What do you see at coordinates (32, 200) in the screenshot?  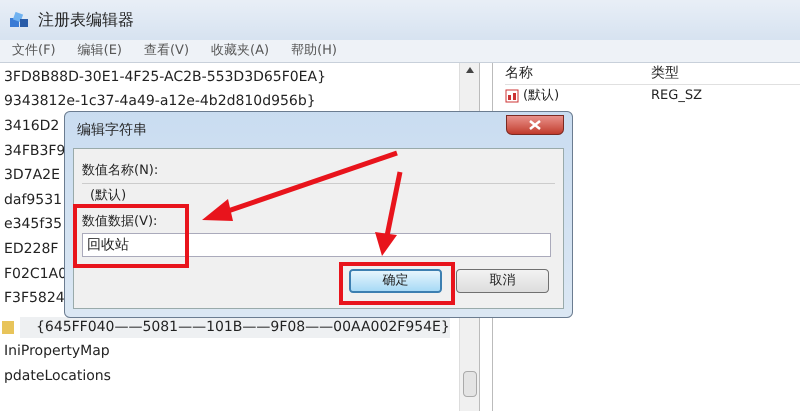 I see `tree-item: daf9531` at bounding box center [32, 200].